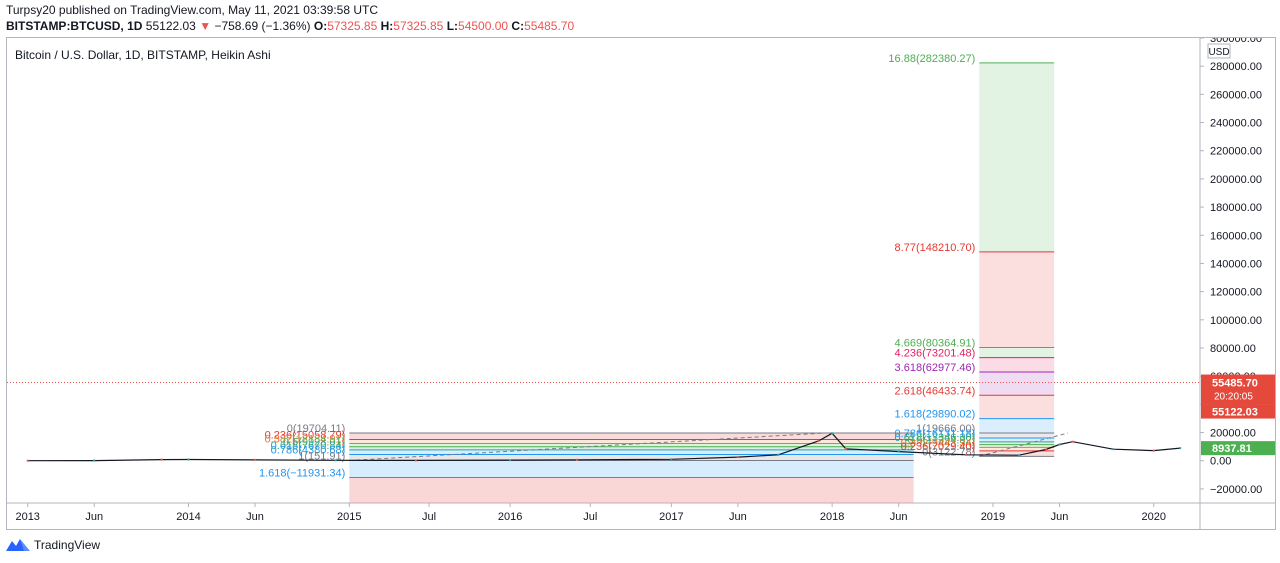 This screenshot has width=1280, height=563. Describe the element at coordinates (518, 26) in the screenshot. I see `close-label: C:` at that location.